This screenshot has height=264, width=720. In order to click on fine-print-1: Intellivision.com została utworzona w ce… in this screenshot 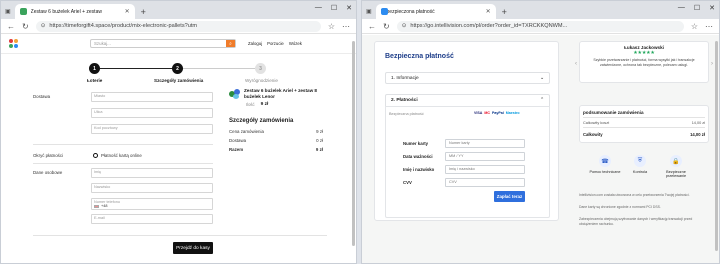, I will do `click(634, 195)`.